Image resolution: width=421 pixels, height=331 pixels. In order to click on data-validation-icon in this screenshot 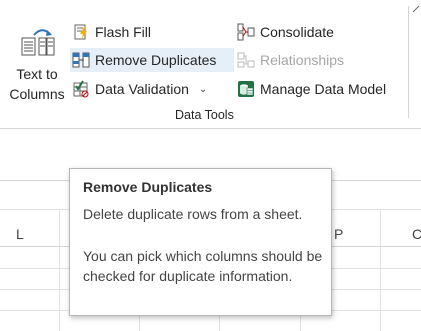, I will do `click(81, 89)`.